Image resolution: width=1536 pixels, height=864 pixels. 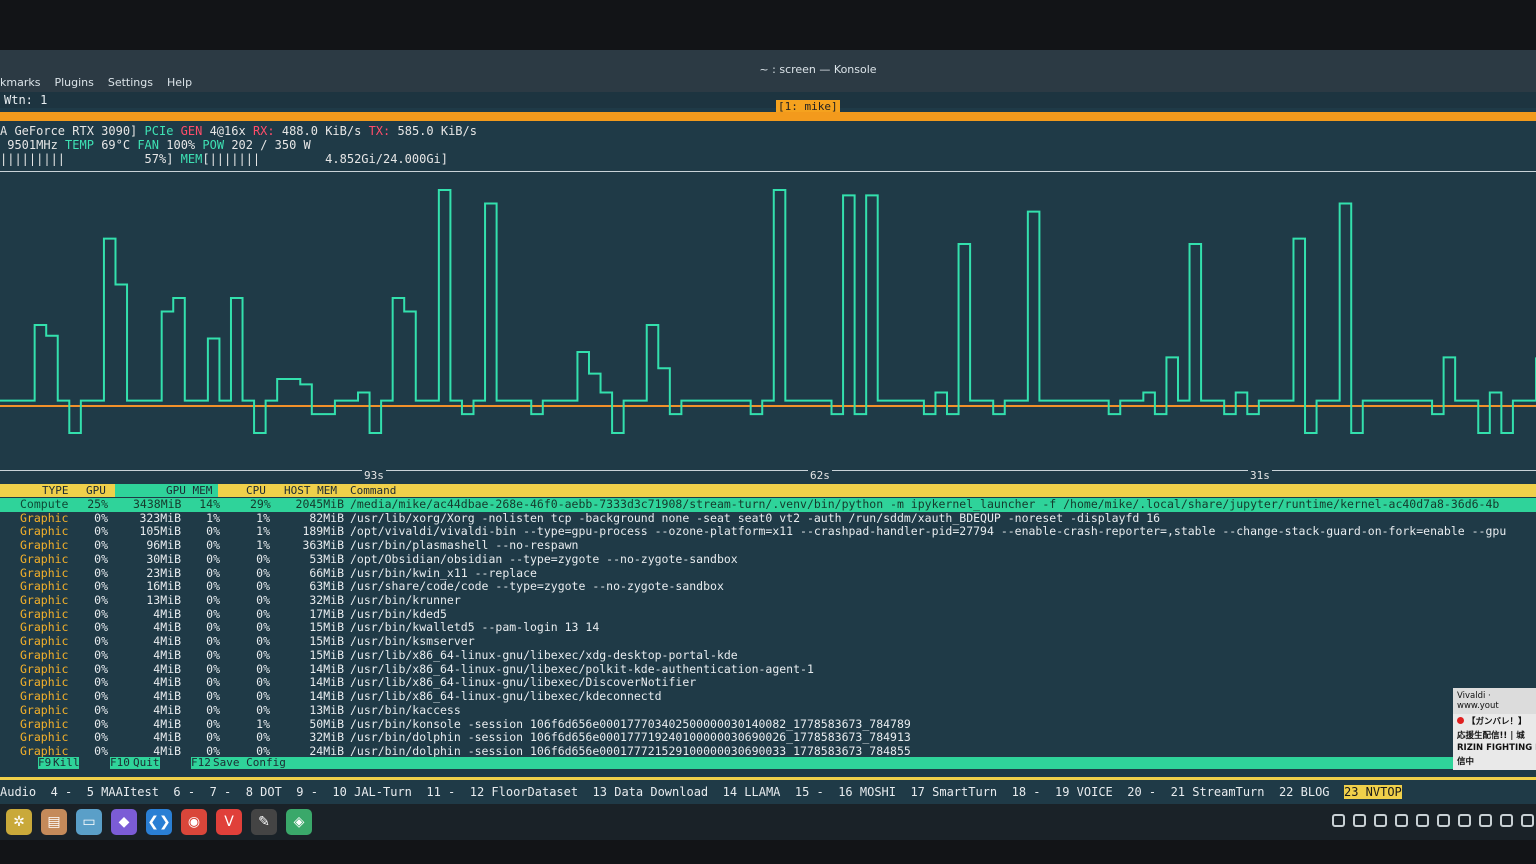 I want to click on col-gpu: GPU, so click(x=96, y=490).